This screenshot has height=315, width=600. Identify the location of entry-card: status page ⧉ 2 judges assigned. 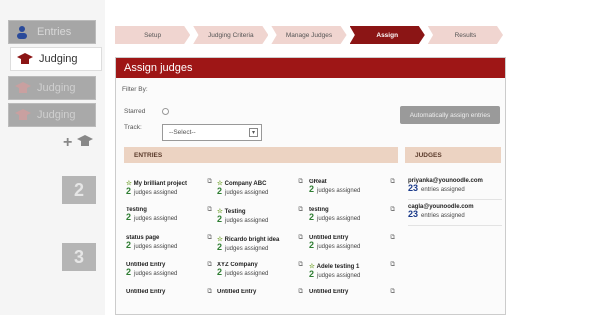
(169, 244).